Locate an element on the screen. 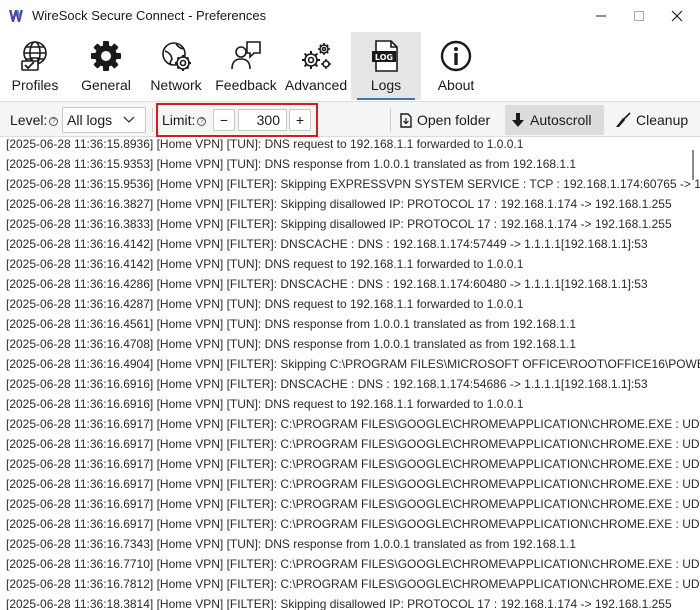 The image size is (700, 610). tab-label: Logs is located at coordinates (386, 85).